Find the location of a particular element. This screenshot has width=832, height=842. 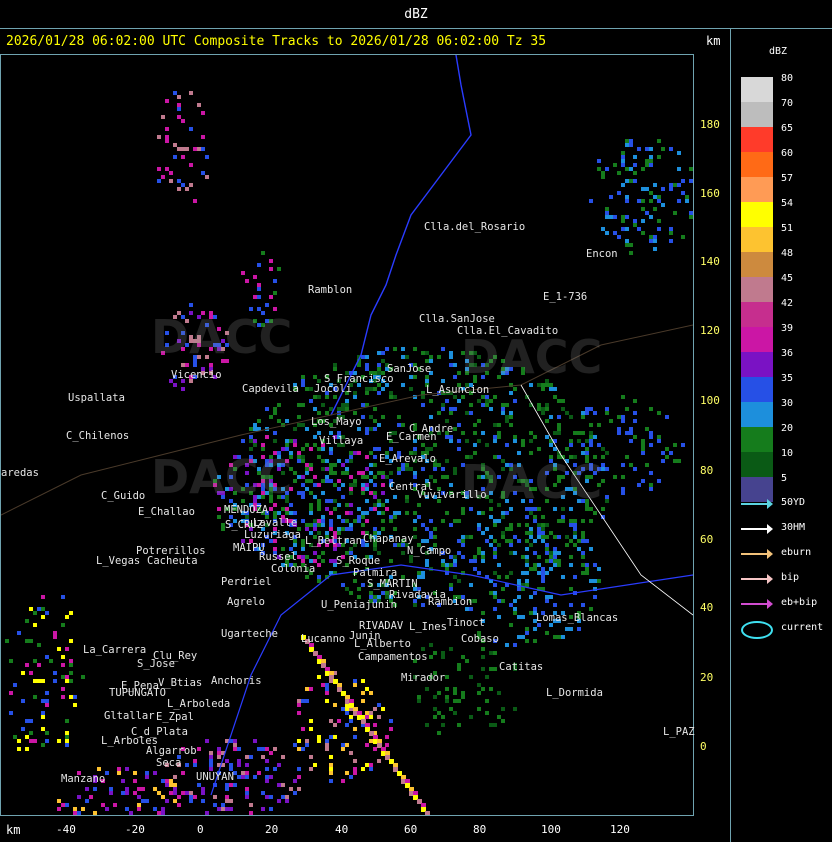

place-label: Perdriel is located at coordinates (246, 582).